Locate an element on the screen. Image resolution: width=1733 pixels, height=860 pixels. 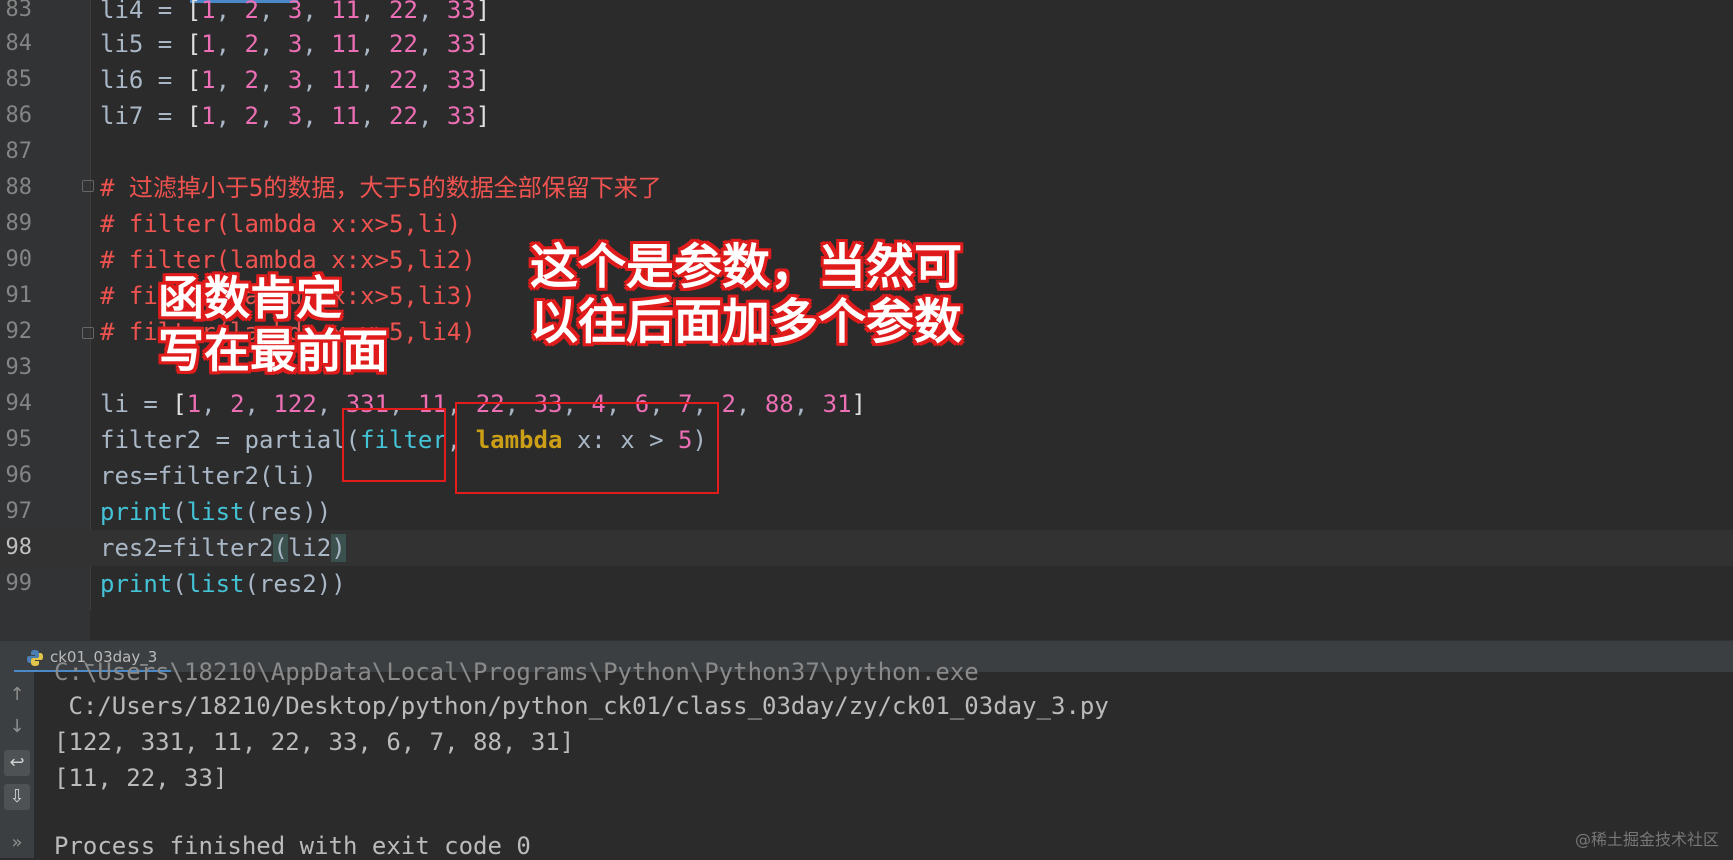
highlight-box-function is located at coordinates (394, 445).